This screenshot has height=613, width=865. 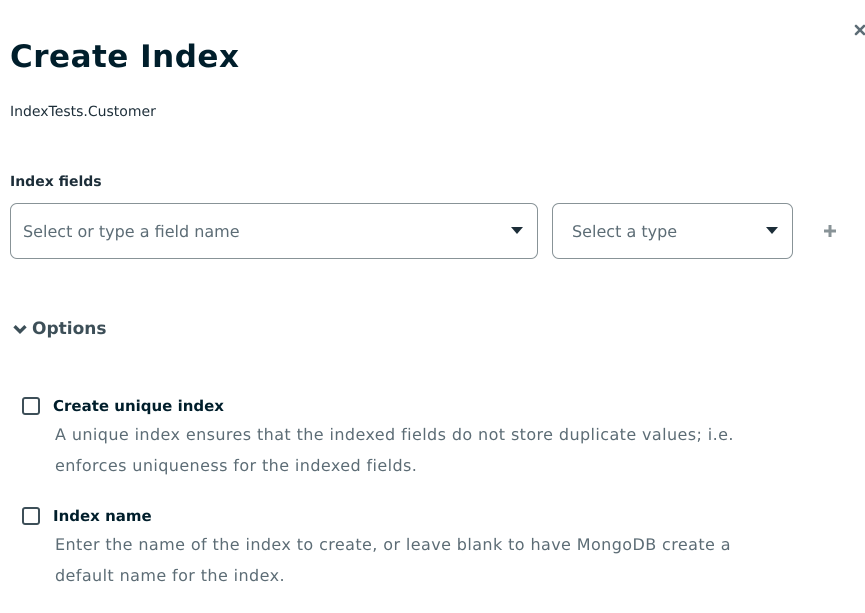 I want to click on close-button, so click(x=859, y=30).